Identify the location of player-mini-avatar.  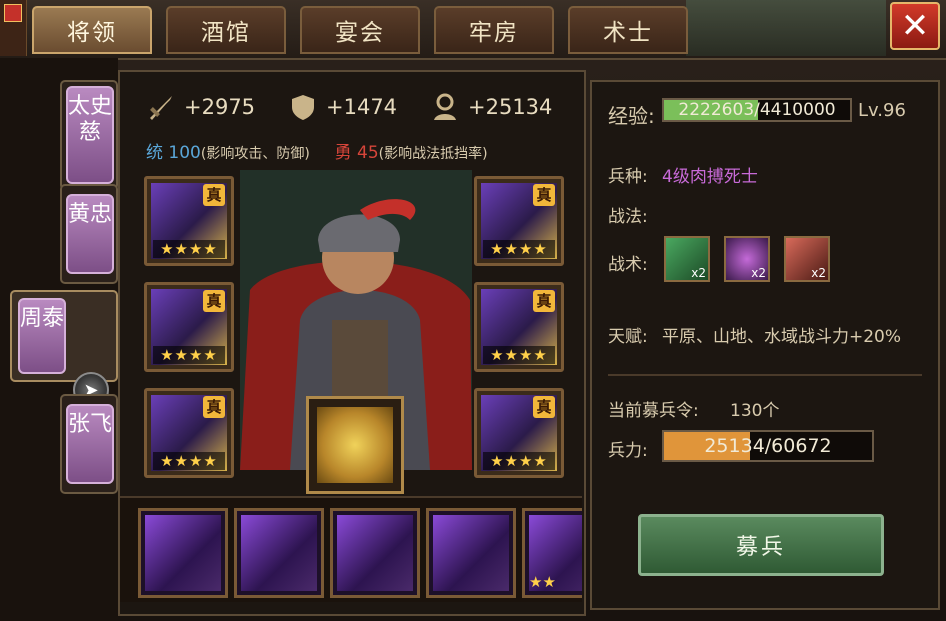
(13, 28).